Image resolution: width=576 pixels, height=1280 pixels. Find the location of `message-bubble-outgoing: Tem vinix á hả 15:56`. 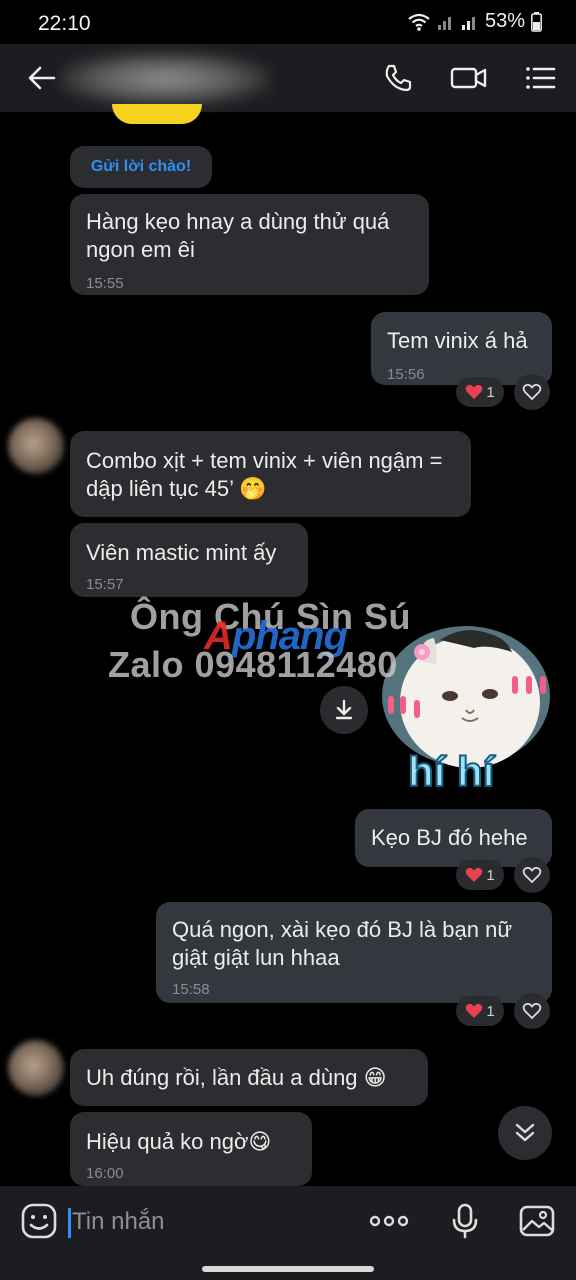

message-bubble-outgoing: Tem vinix á hả 15:56 is located at coordinates (461, 348).